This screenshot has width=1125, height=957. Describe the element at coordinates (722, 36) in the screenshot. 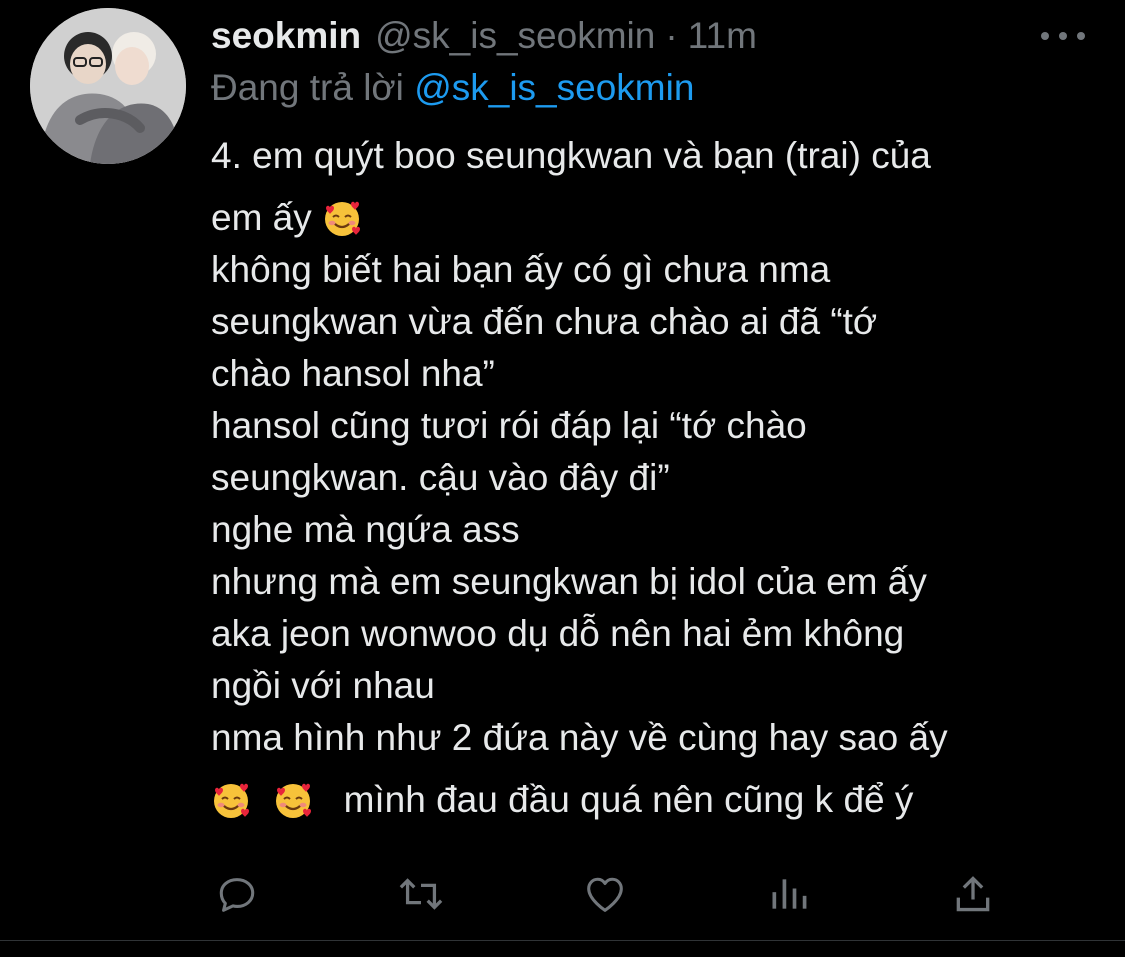

I see `tweet-timestamp: 11m` at that location.